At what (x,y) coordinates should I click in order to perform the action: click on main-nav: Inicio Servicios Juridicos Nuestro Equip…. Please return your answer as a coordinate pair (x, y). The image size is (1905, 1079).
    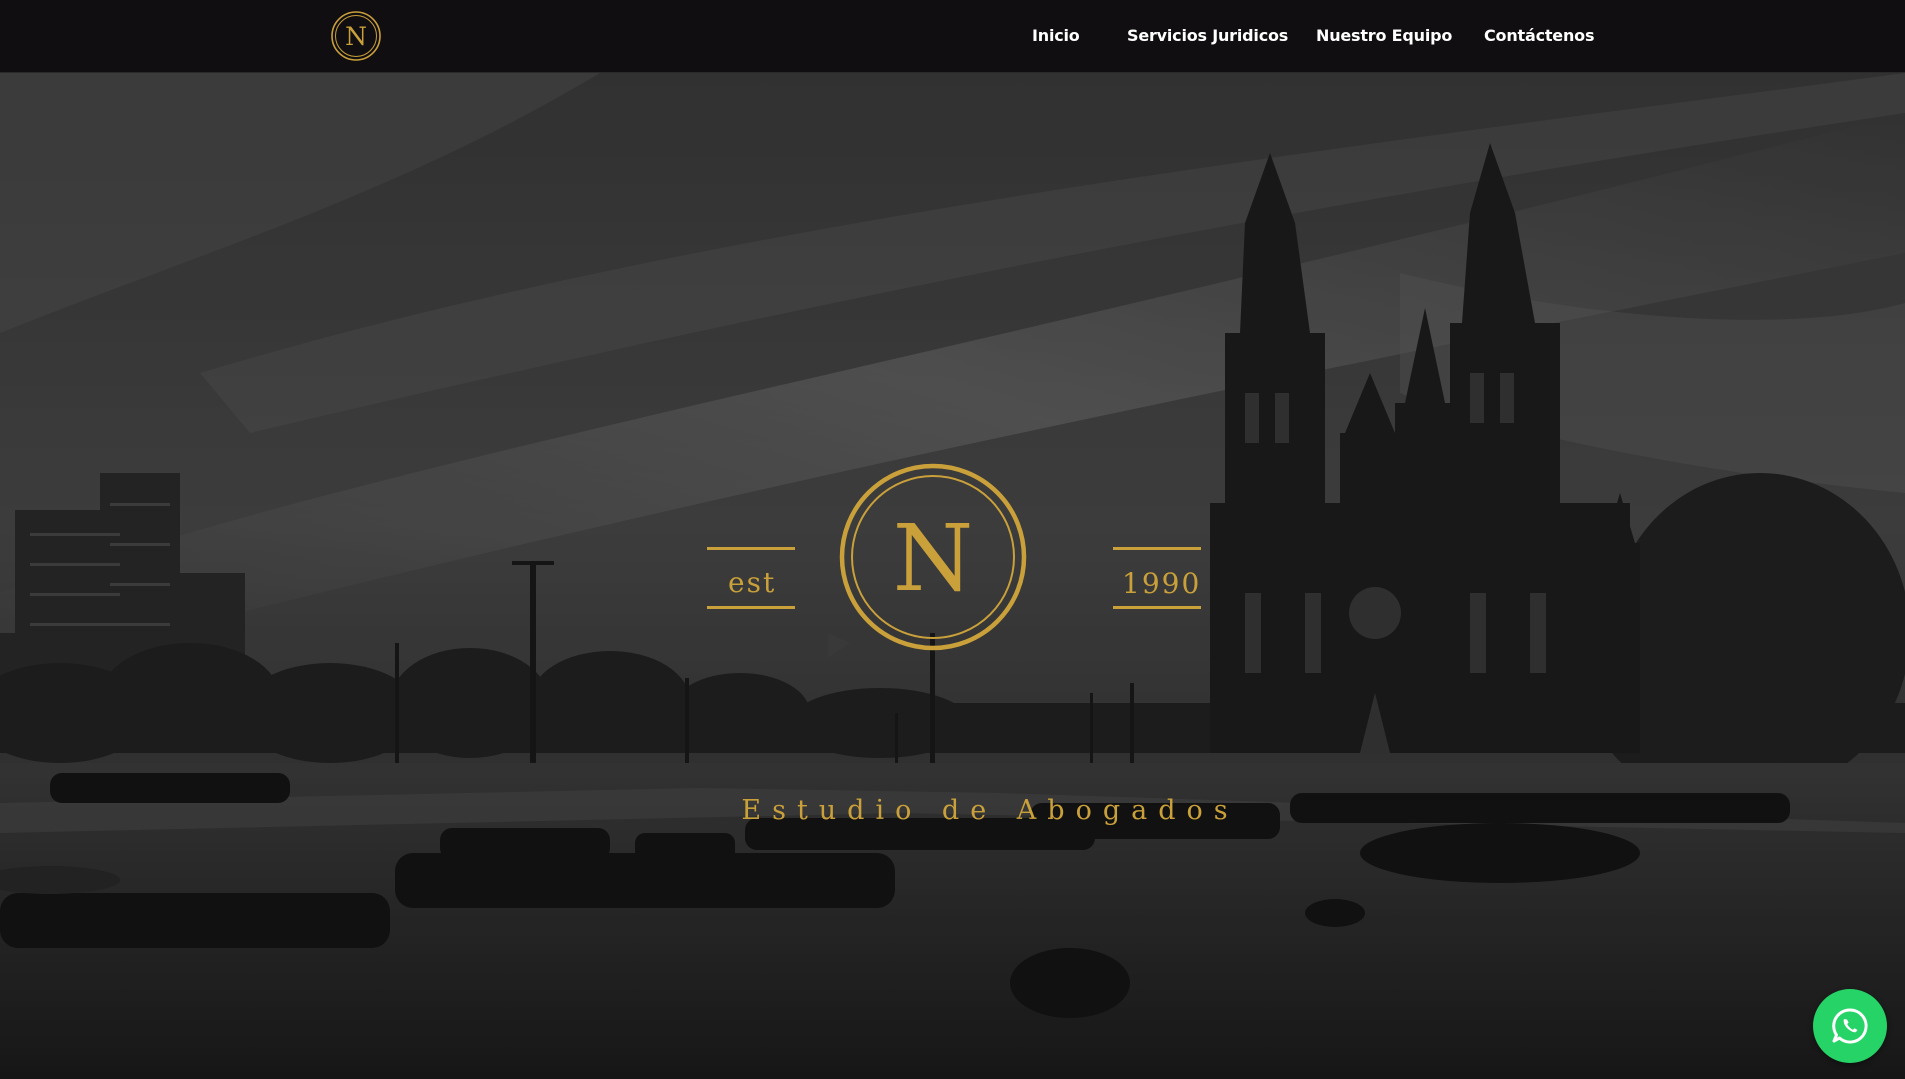
    Looking at the image, I should click on (952, 36).